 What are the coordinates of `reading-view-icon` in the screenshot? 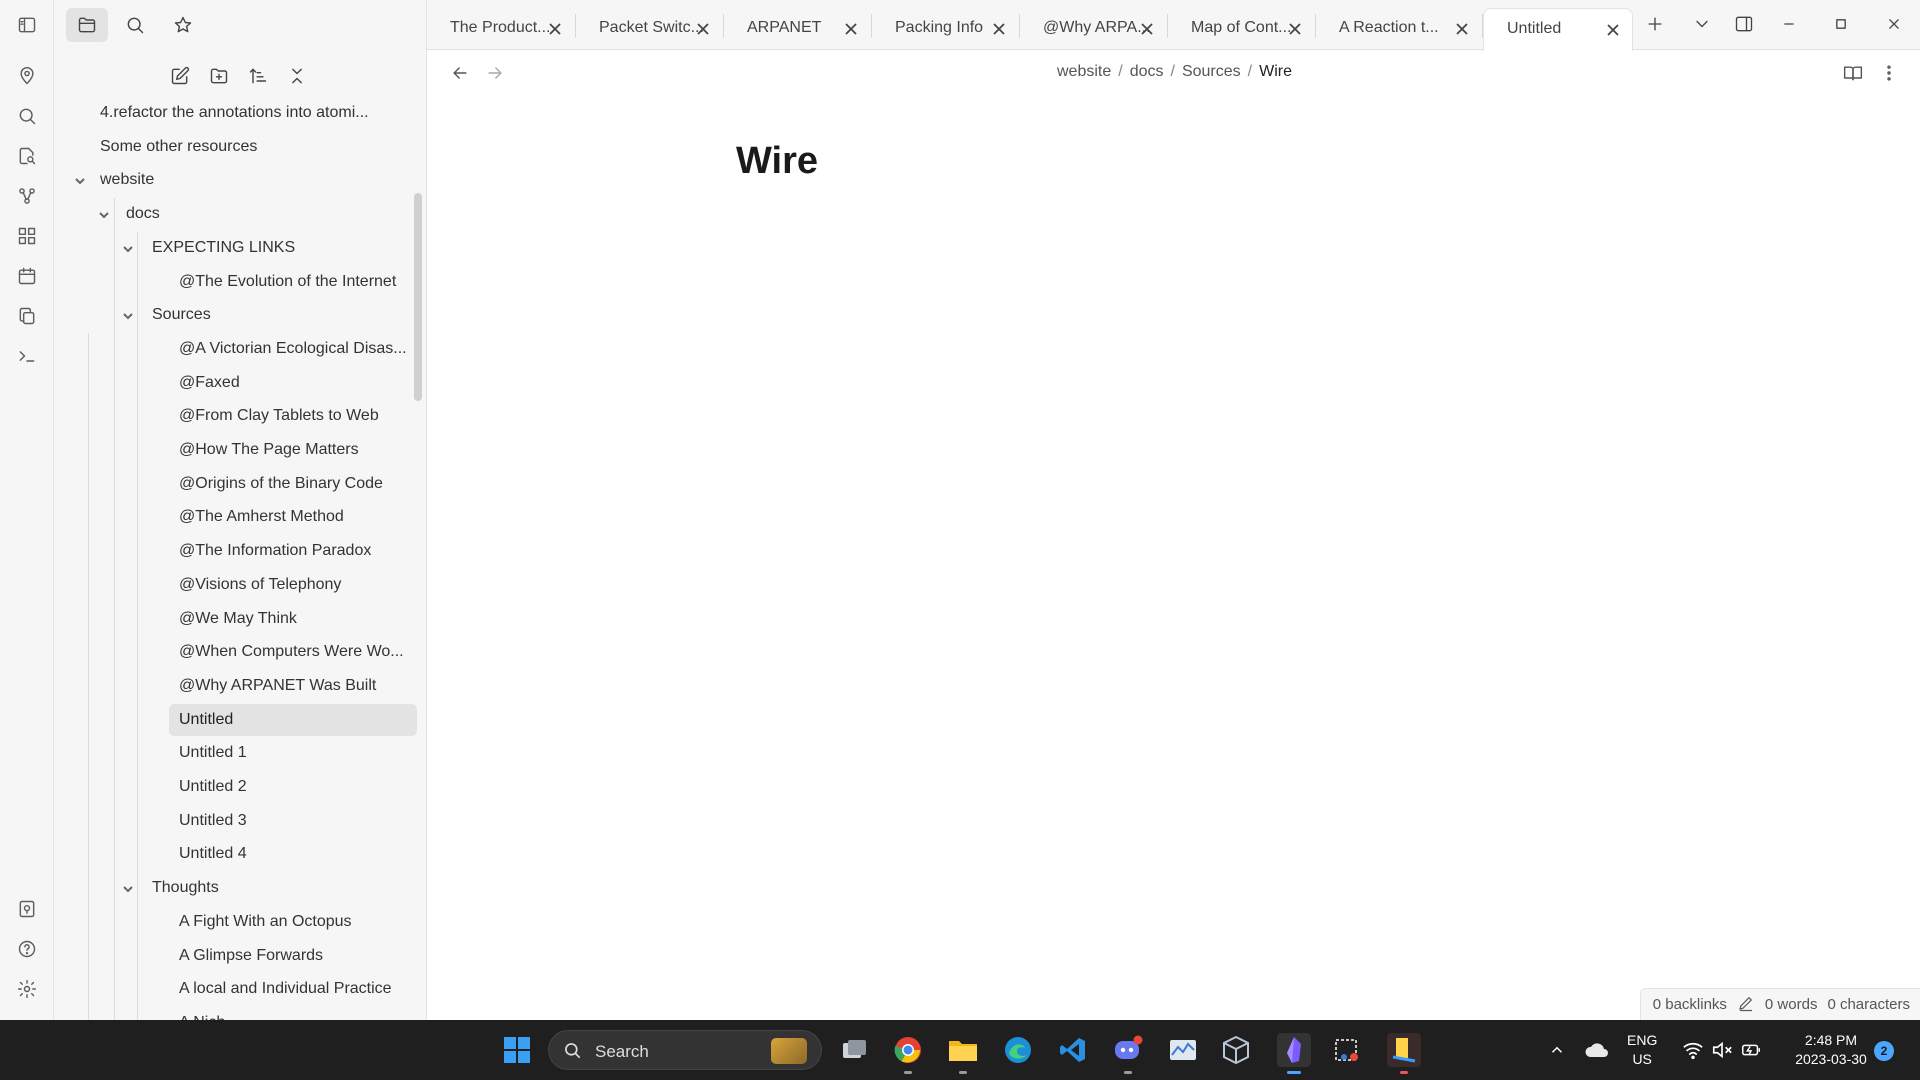 It's located at (1853, 73).